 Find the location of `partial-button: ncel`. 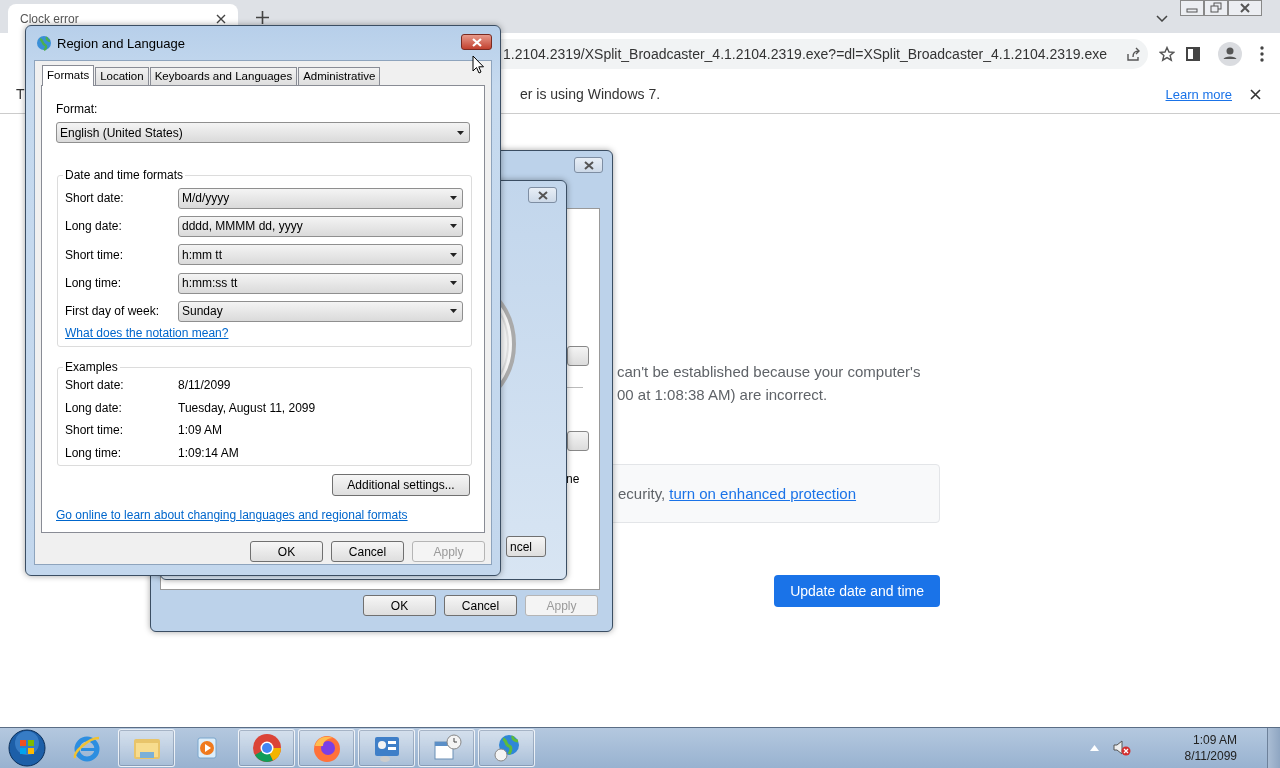

partial-button: ncel is located at coordinates (526, 546).